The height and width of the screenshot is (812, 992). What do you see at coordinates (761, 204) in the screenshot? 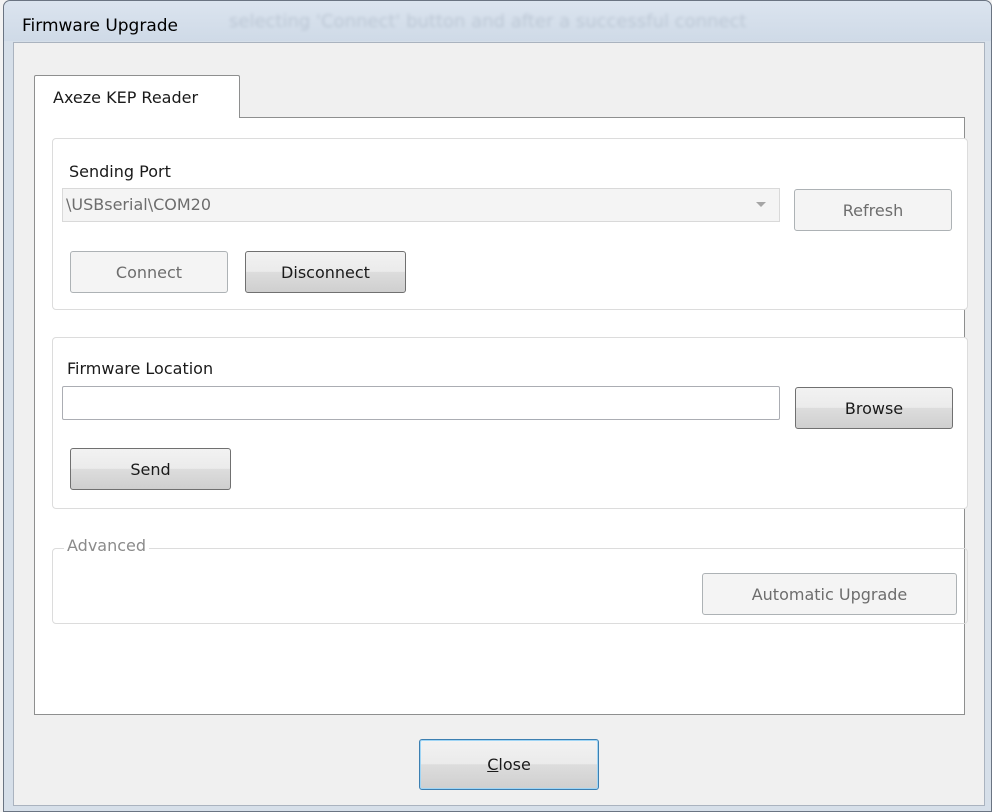
I see `chevron-down-icon` at bounding box center [761, 204].